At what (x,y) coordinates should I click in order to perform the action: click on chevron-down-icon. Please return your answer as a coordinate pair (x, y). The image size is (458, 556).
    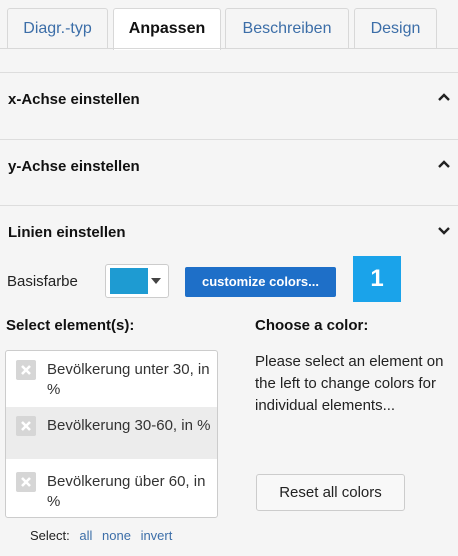
    Looking at the image, I should click on (444, 230).